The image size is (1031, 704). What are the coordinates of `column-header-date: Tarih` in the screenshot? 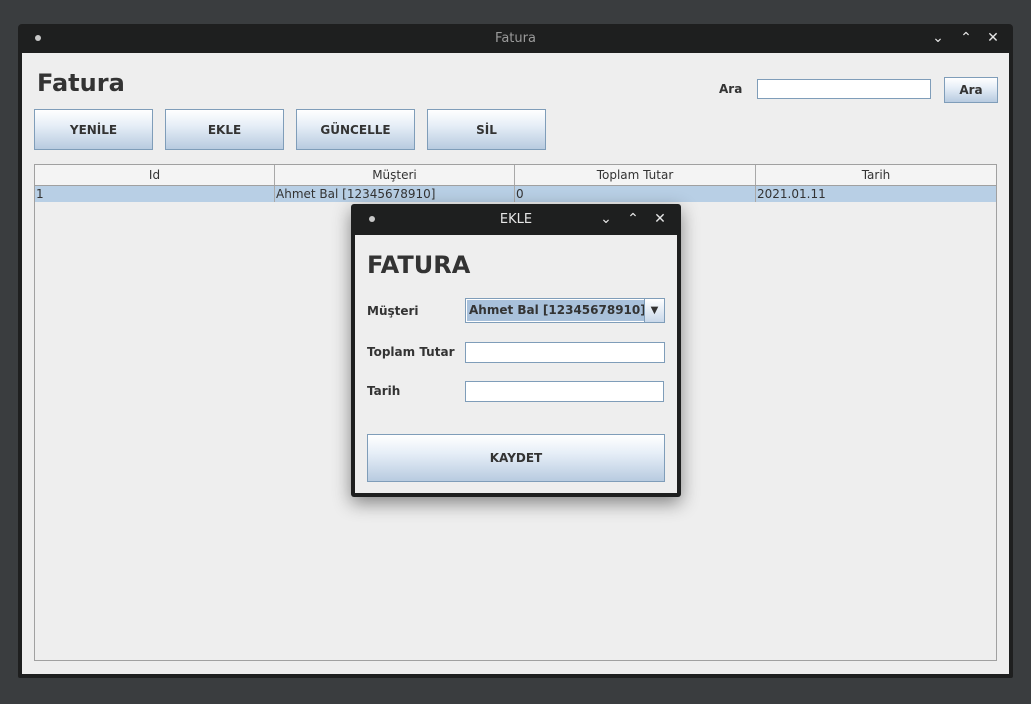 It's located at (876, 175).